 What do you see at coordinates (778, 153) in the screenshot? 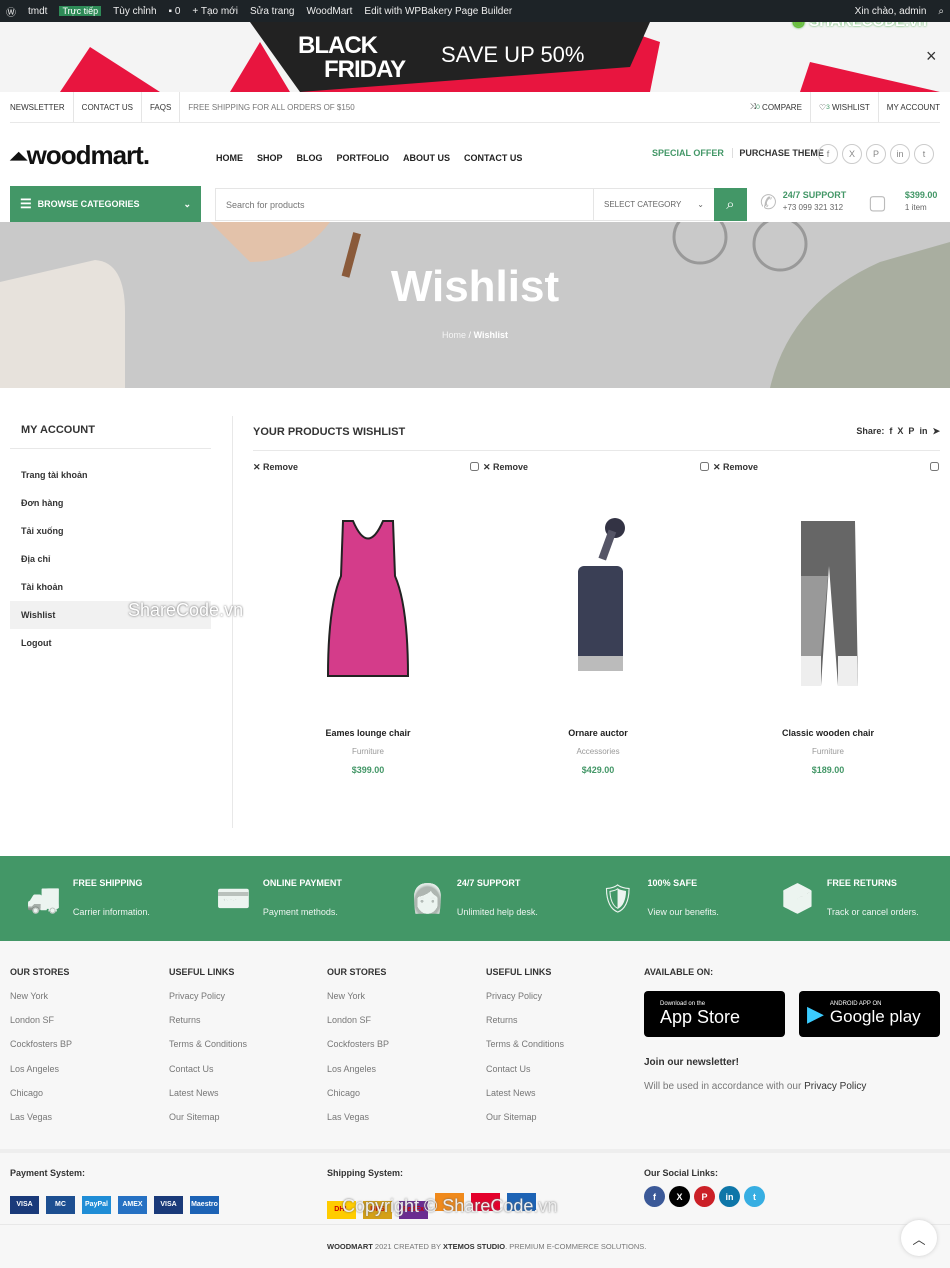
I see `purchase-theme-link: PURCHASE THEME` at bounding box center [778, 153].